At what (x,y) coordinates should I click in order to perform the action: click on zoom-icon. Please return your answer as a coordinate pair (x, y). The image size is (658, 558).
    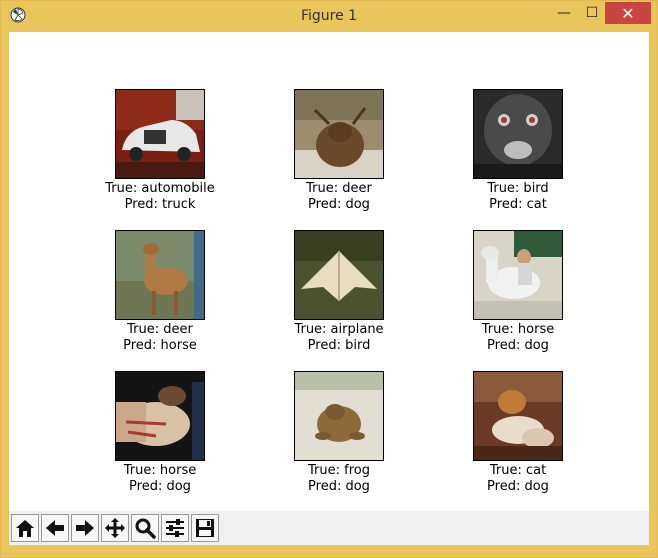
    Looking at the image, I should click on (145, 528).